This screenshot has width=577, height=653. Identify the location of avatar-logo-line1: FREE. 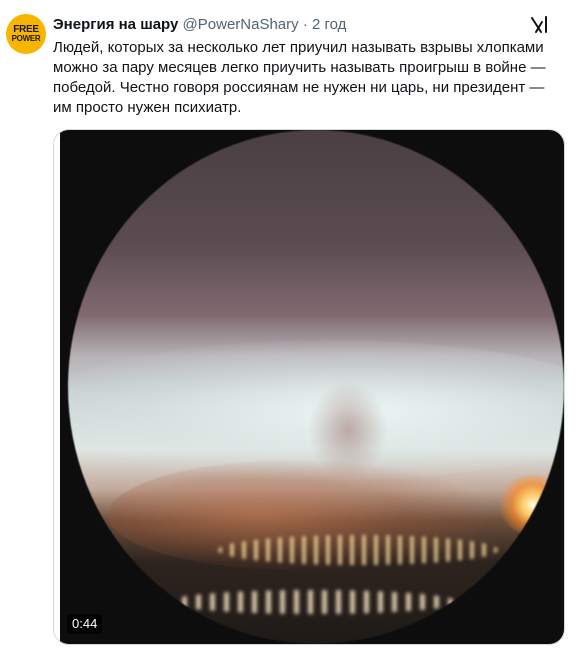
(26, 29).